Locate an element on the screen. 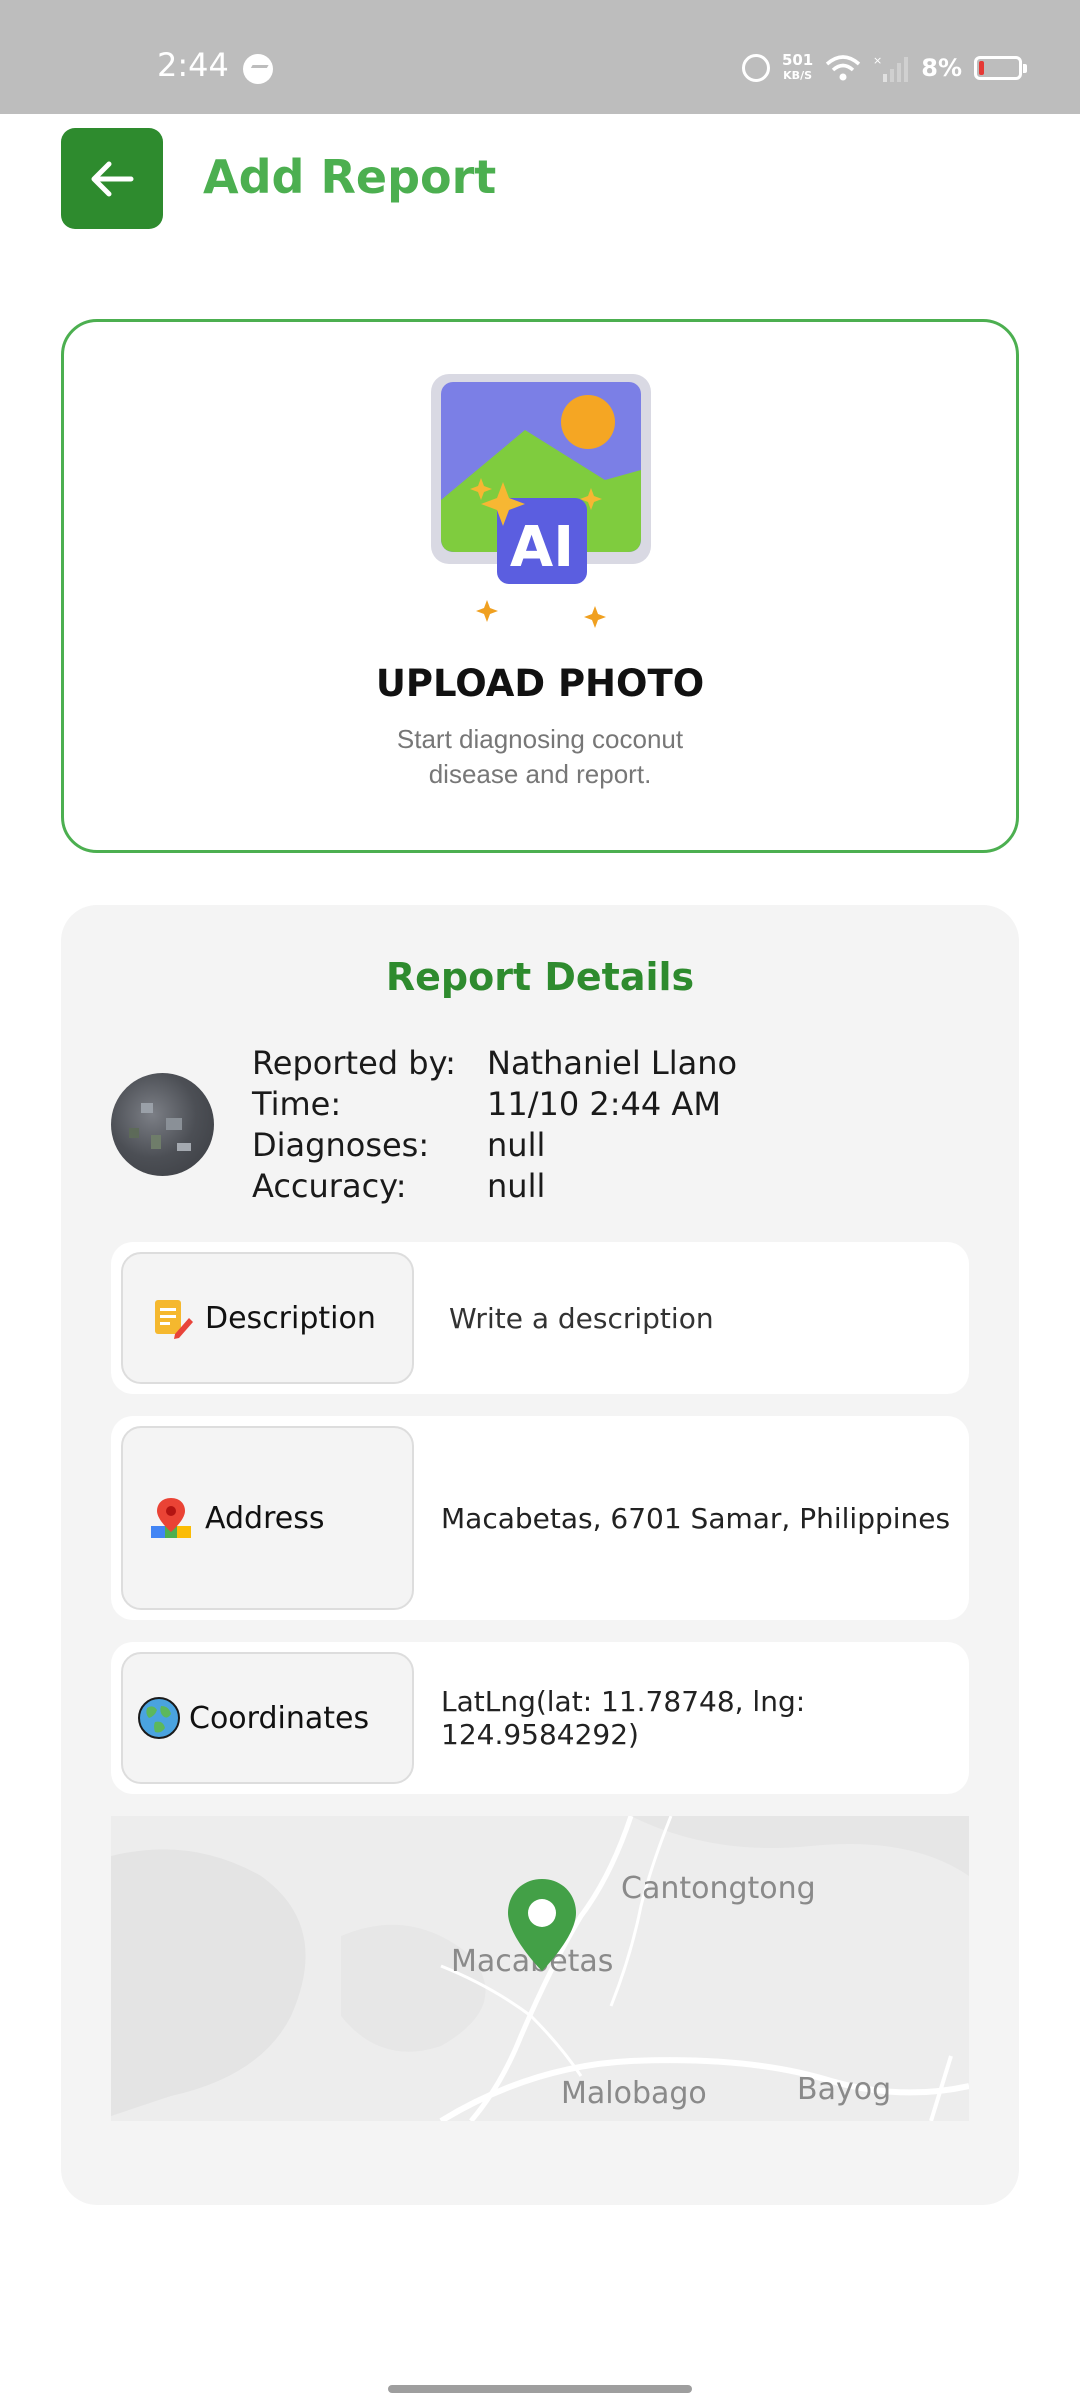  info-row-accuracy: Accuracy: null is located at coordinates (494, 1186).